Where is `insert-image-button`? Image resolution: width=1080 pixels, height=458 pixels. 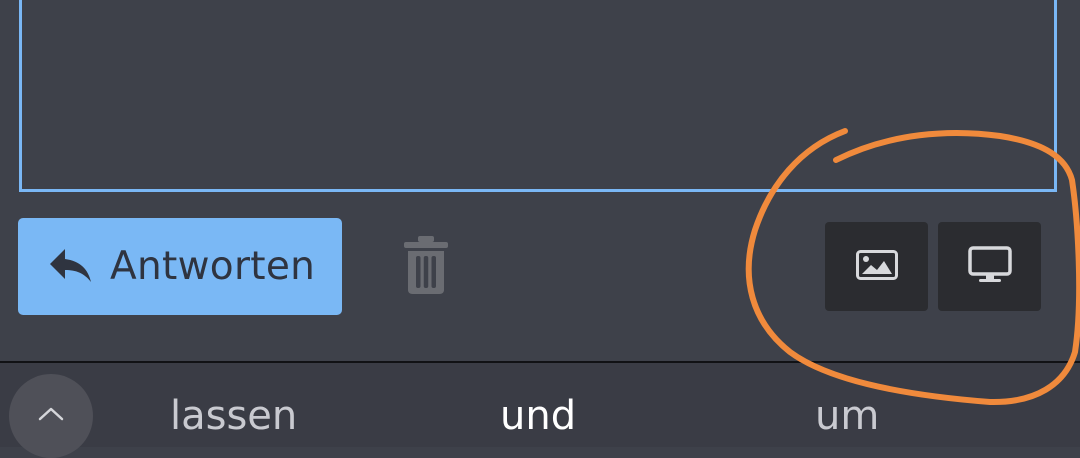
insert-image-button is located at coordinates (876, 266).